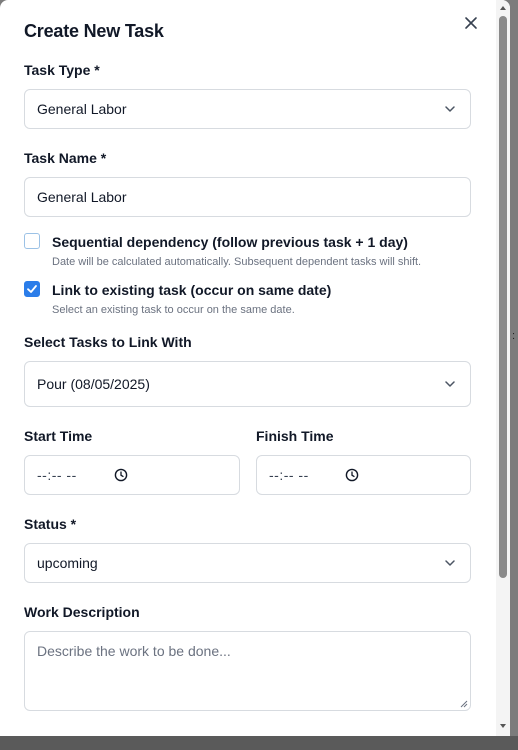 This screenshot has width=518, height=750. Describe the element at coordinates (247, 384) in the screenshot. I see `link-tasks-select: Pour (08/05/2025)` at that location.